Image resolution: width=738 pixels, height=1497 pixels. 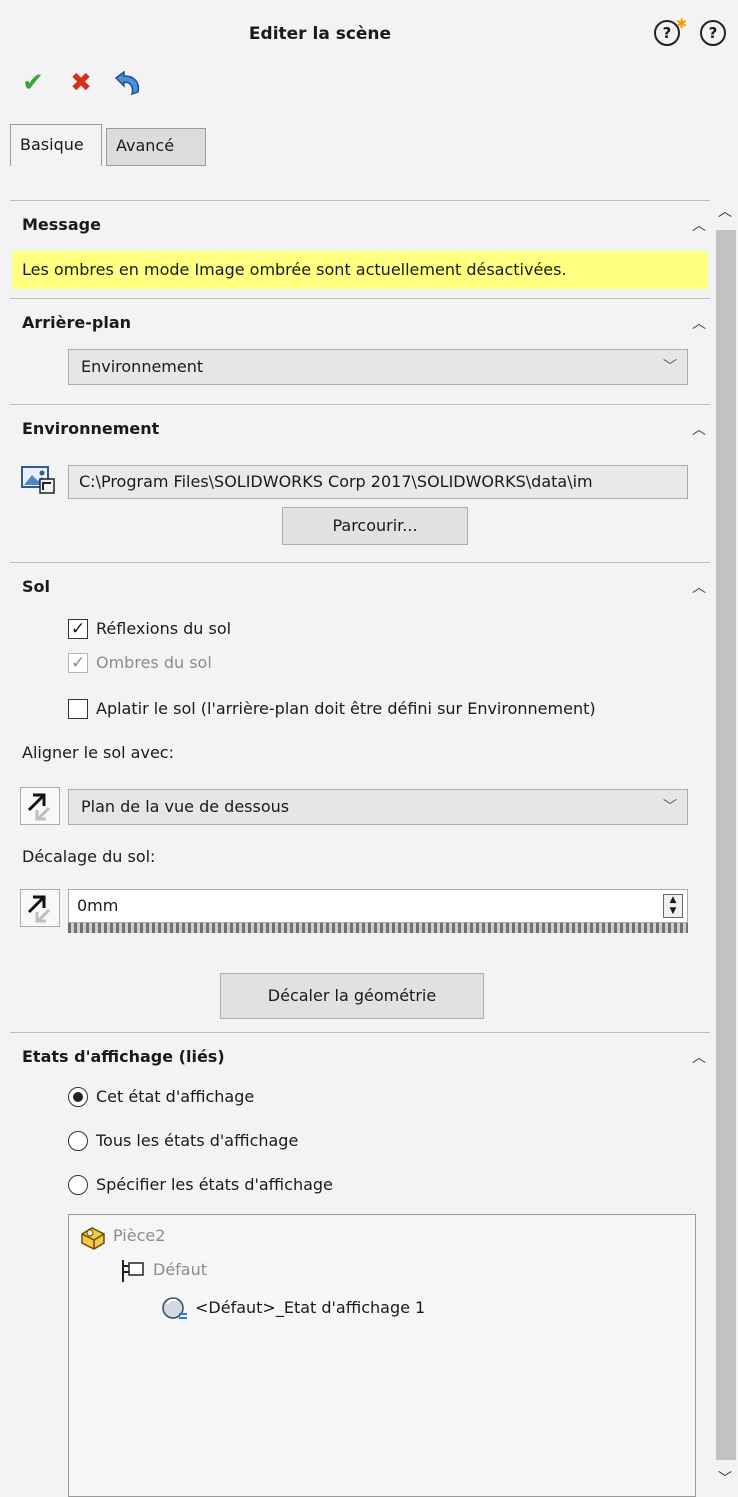 What do you see at coordinates (369, 95) in the screenshot?
I see `property-manager-header: Editer la scène ? ✱ ? ✔ ✖ Basique Avancé` at bounding box center [369, 95].